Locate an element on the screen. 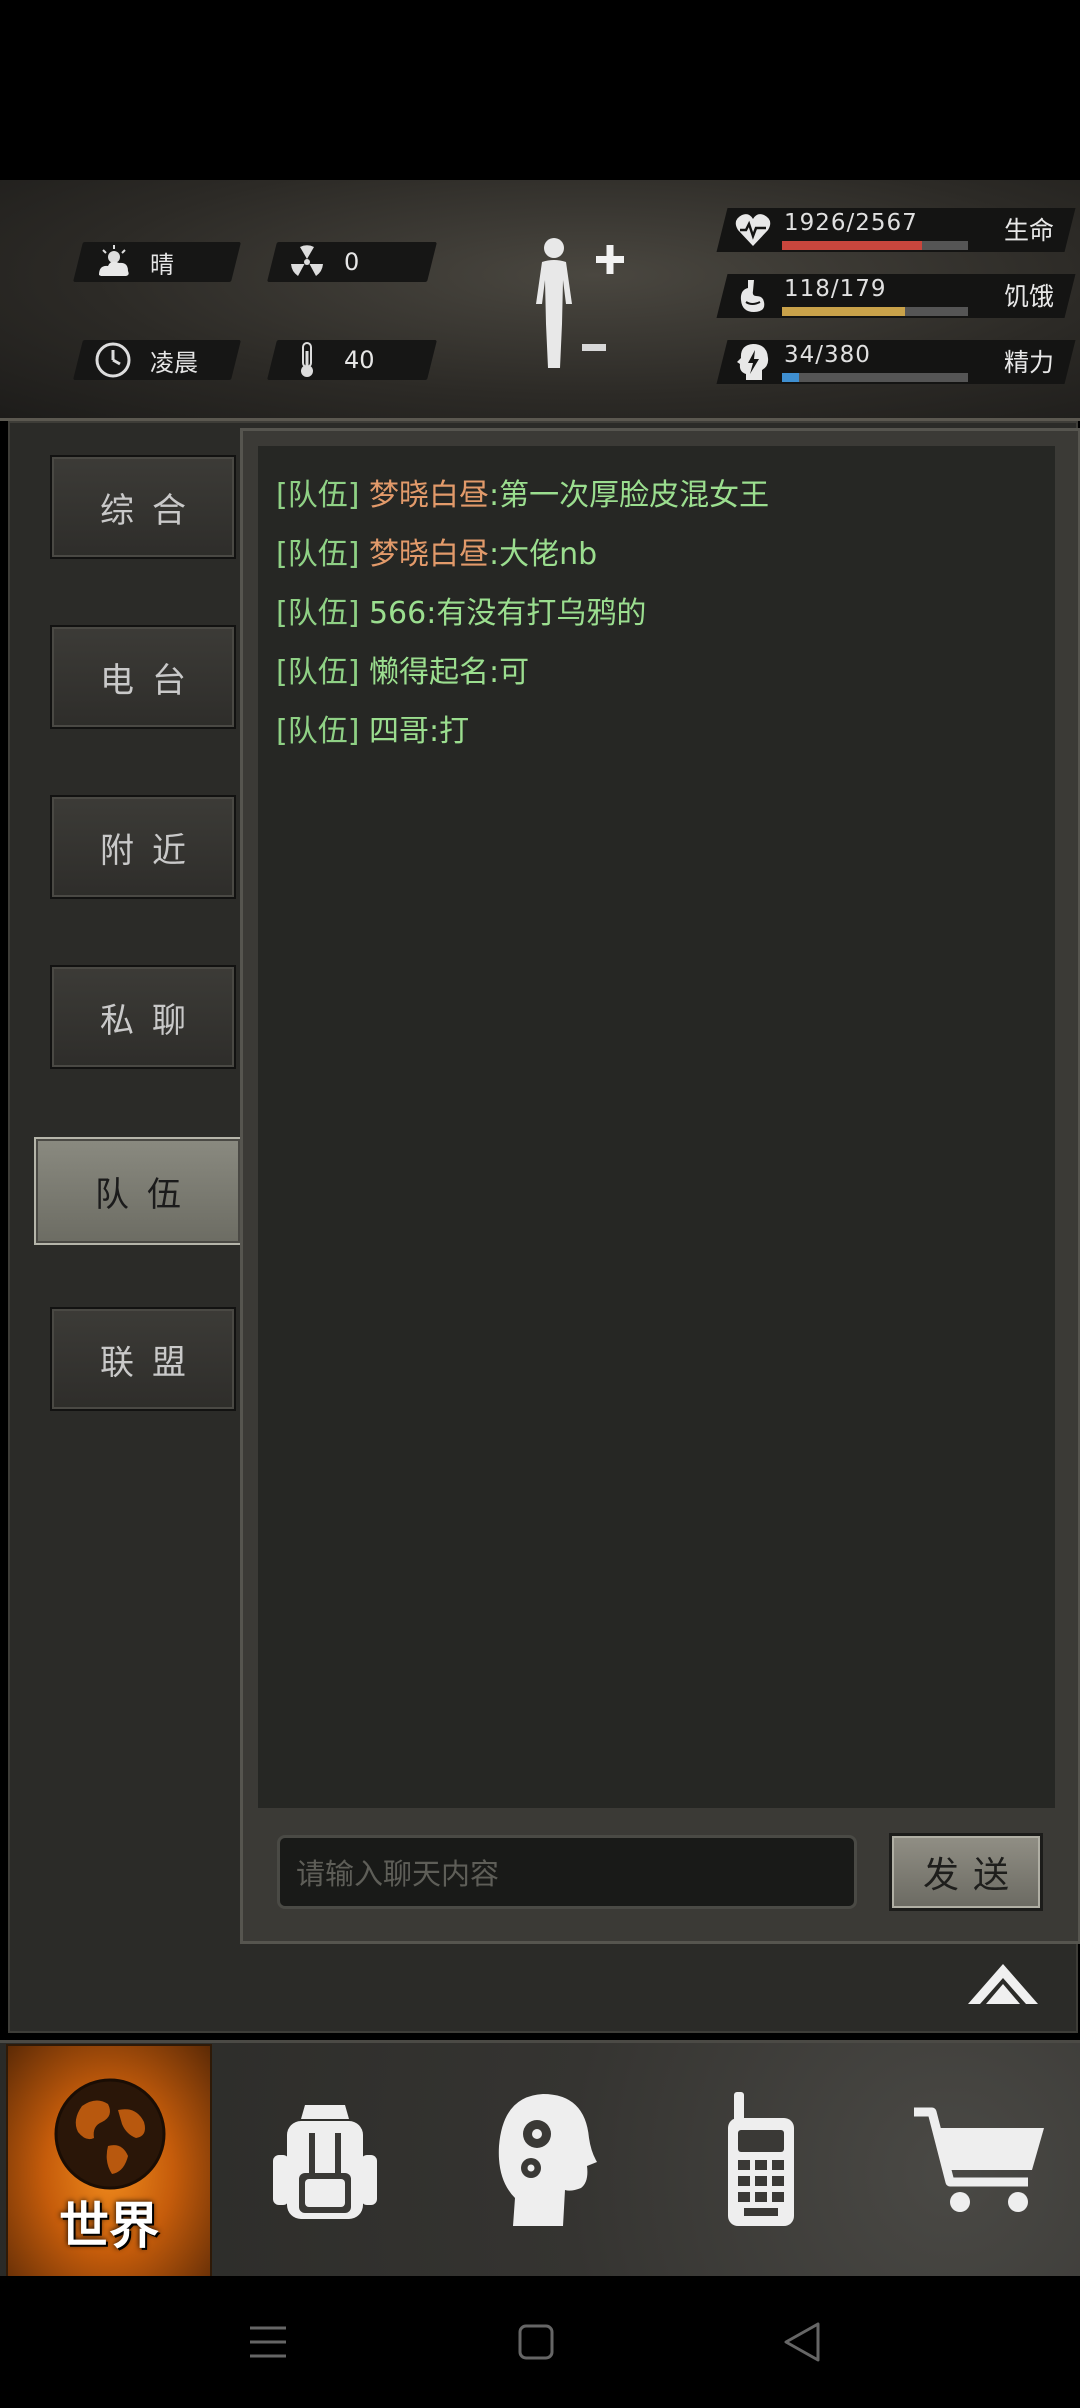 This screenshot has height=2408, width=1080. chat-message: [队伍] 梦晓白昼:大佬nb is located at coordinates (436, 551).